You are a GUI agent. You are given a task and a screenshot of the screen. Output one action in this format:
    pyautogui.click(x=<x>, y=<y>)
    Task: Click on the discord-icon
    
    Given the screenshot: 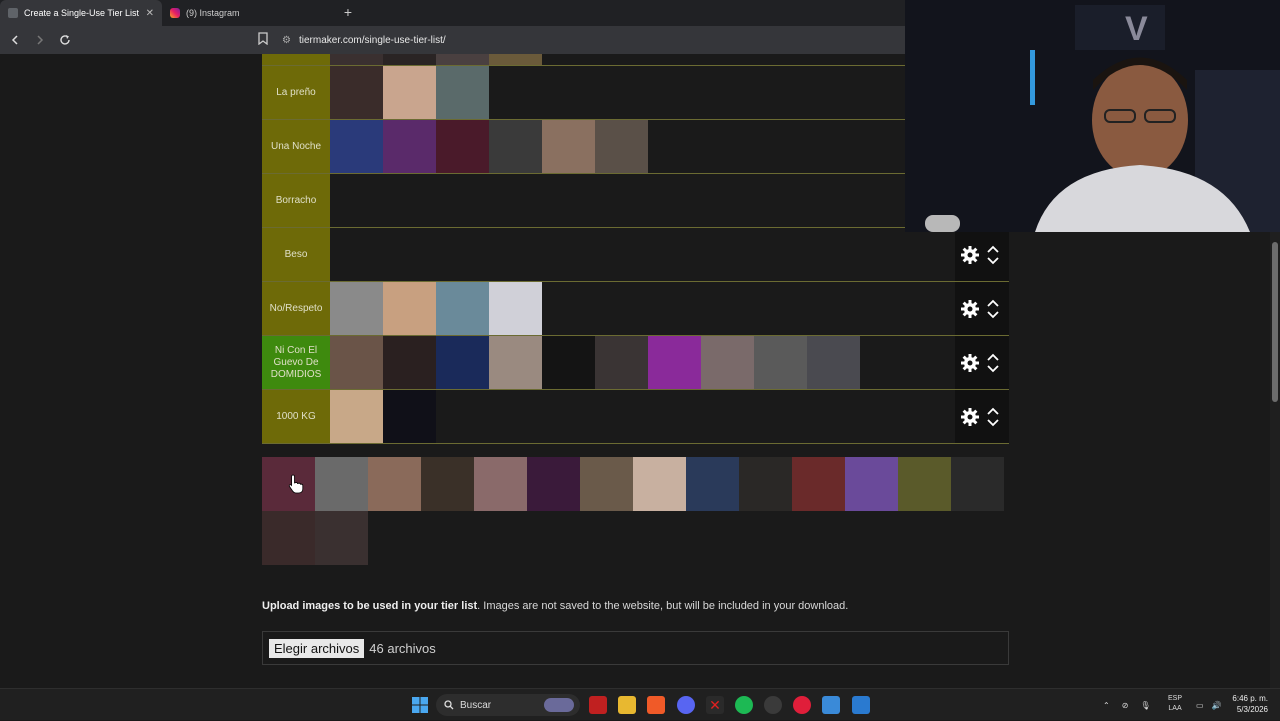 What is the action you would take?
    pyautogui.click(x=686, y=705)
    